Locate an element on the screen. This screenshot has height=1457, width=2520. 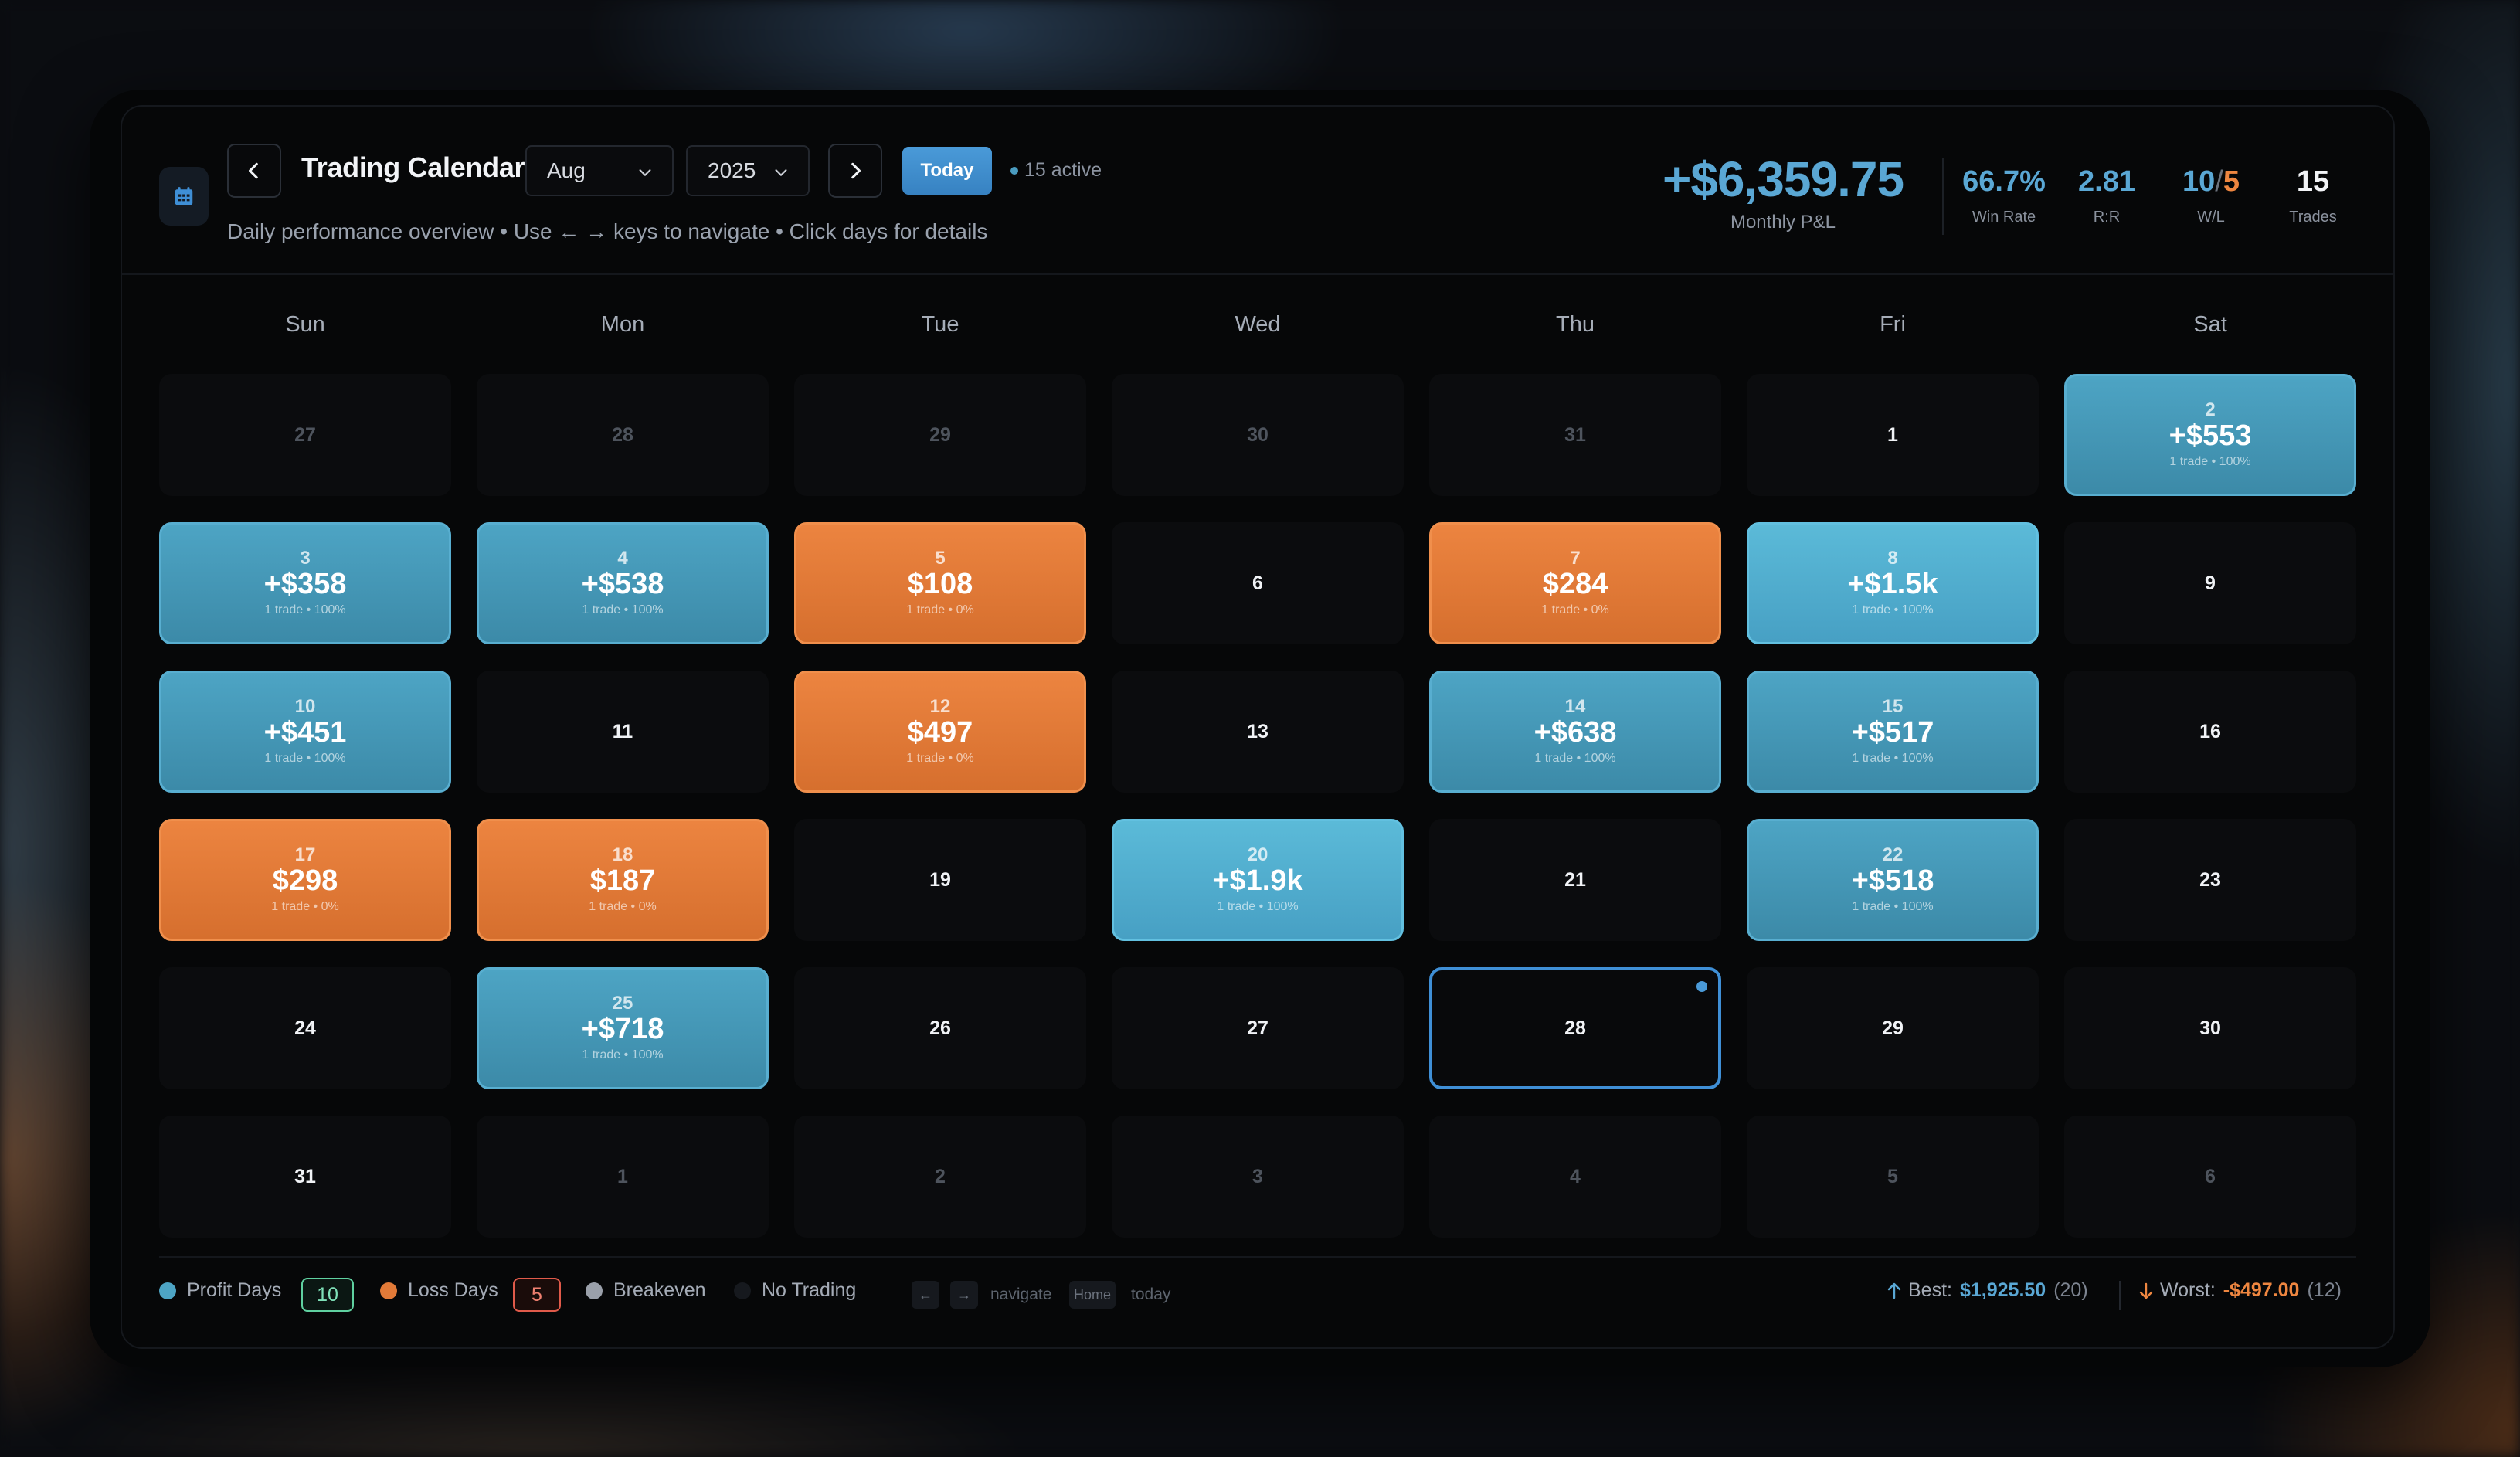
day-pnl-amount: $497 is located at coordinates (940, 732).